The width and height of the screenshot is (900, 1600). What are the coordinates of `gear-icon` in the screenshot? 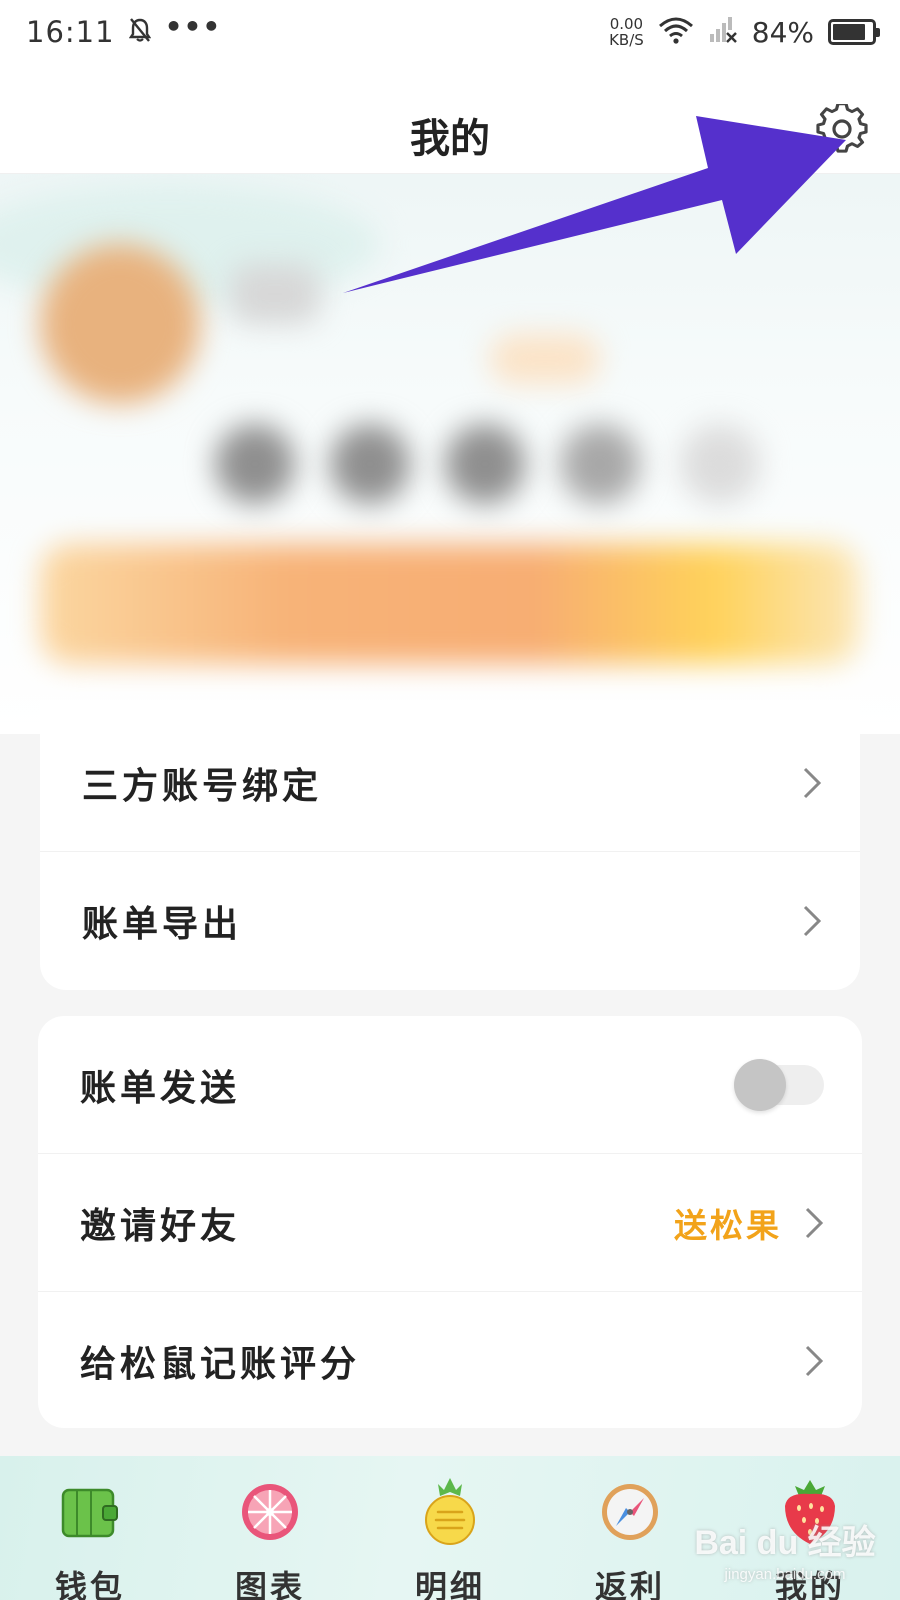 It's located at (842, 131).